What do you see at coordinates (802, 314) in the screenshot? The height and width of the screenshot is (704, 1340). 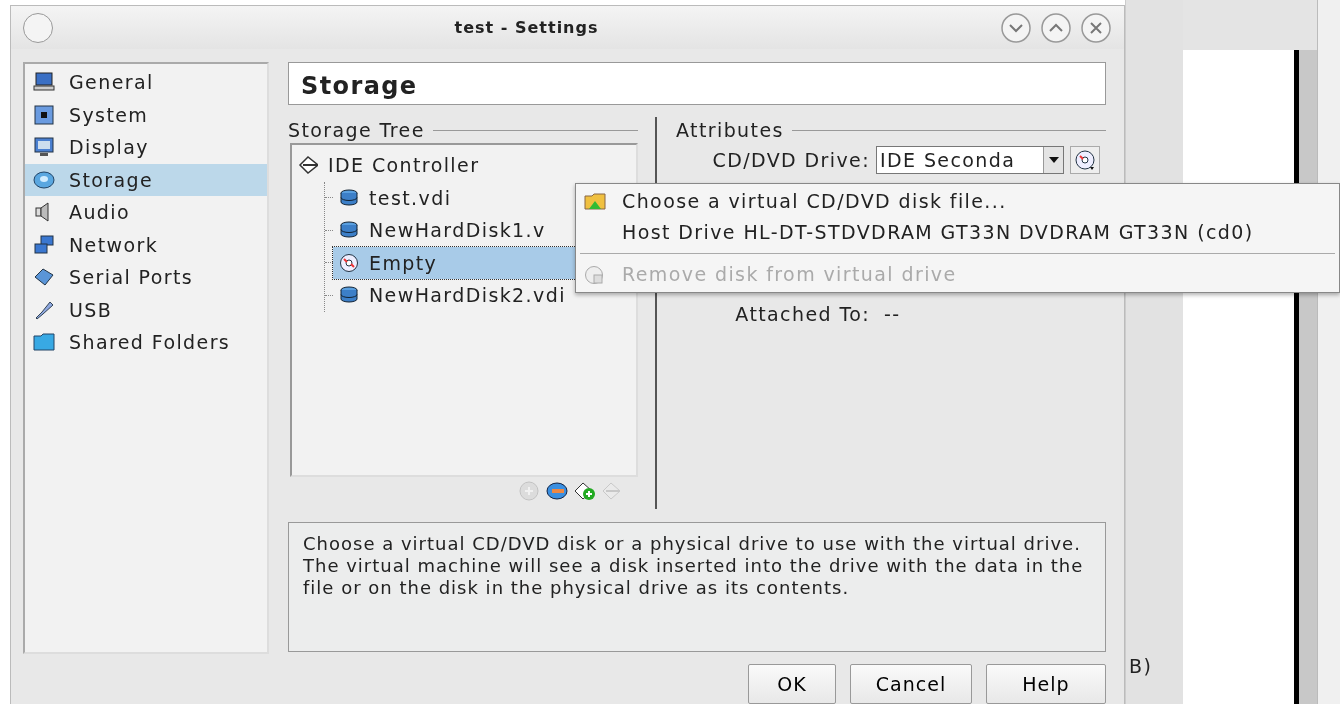 I see `field-label: Attached To:` at bounding box center [802, 314].